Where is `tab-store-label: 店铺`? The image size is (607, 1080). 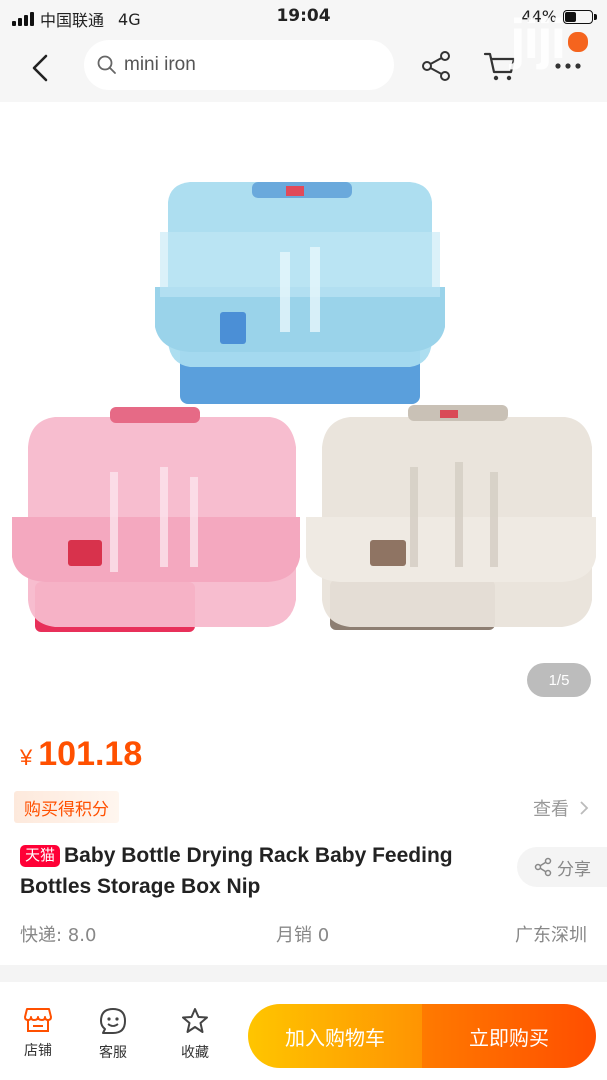
tab-store-label: 店铺 is located at coordinates (38, 1051).